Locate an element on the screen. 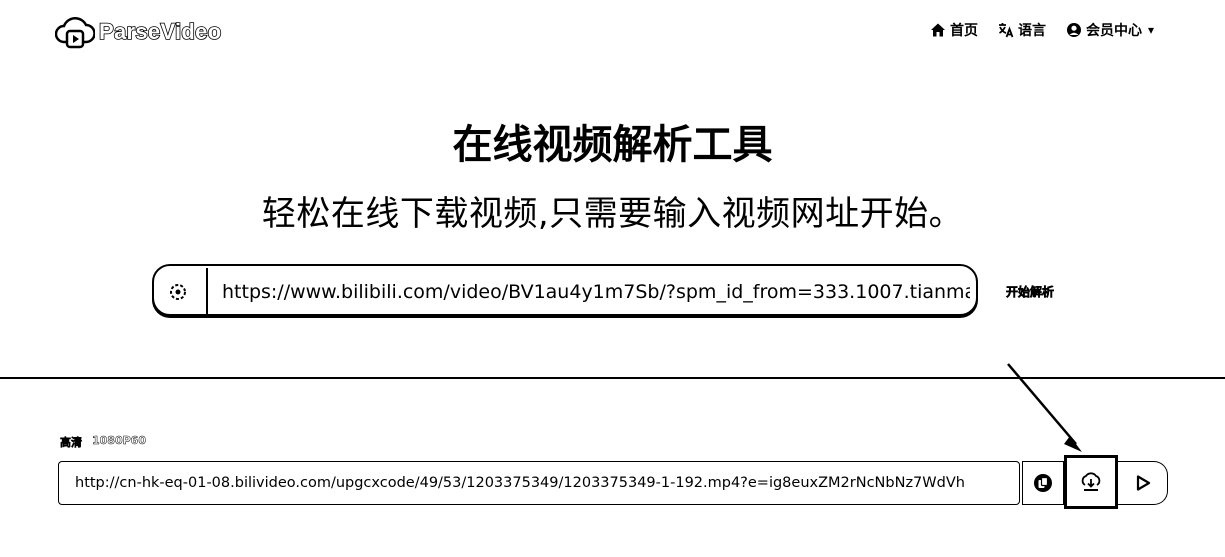 The width and height of the screenshot is (1225, 557). nav-home-label: 首页 is located at coordinates (964, 31).